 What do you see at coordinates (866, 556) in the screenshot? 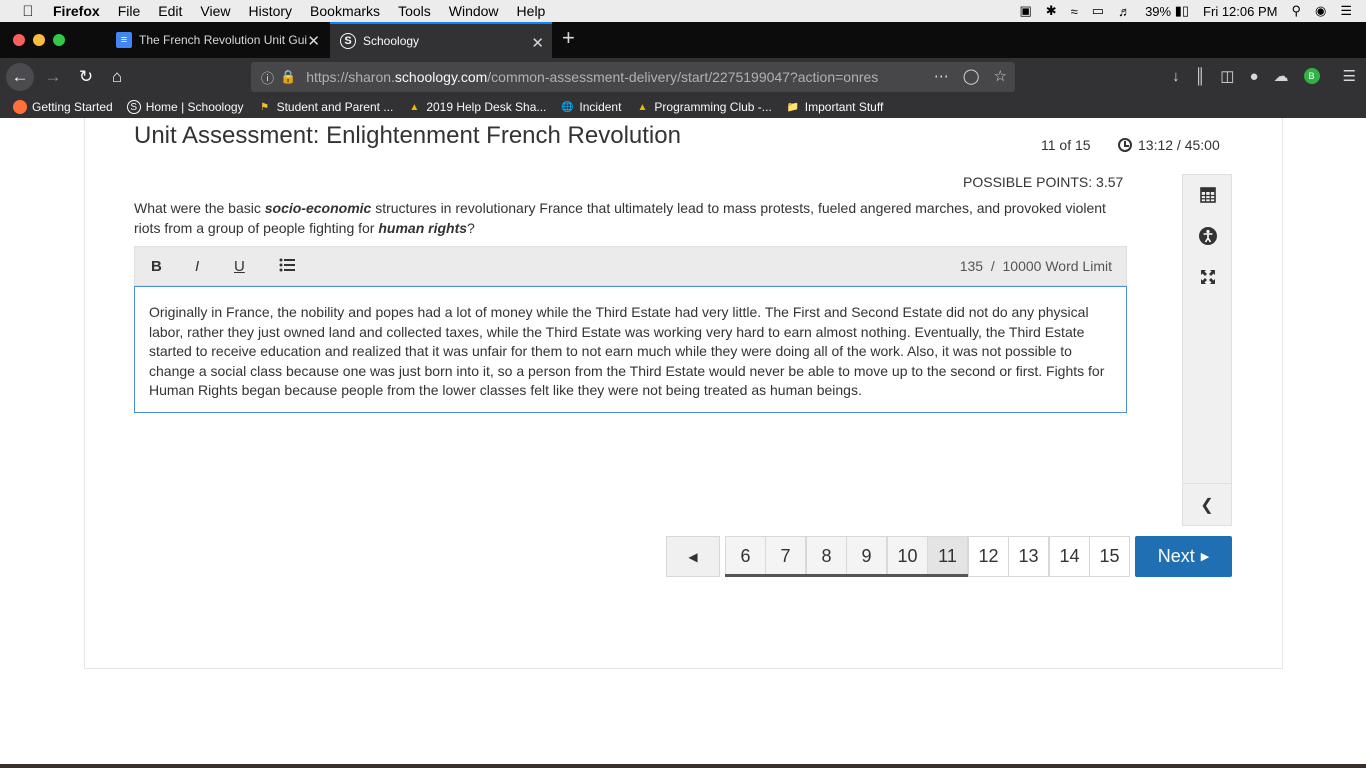
I see `page-button-9: 9` at bounding box center [866, 556].